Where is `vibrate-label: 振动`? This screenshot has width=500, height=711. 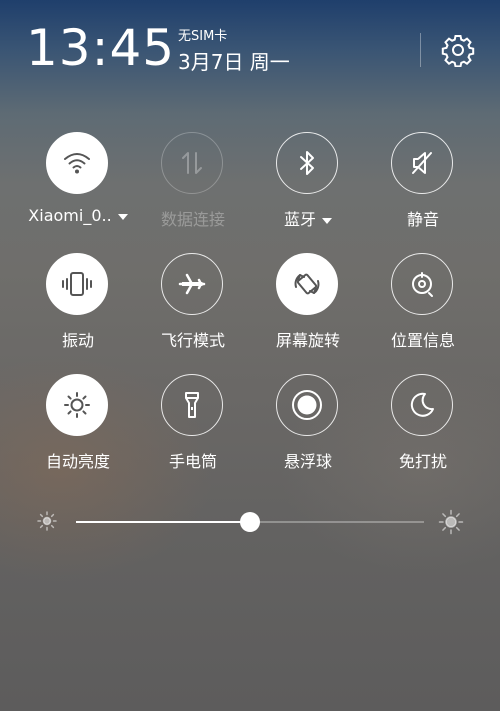 vibrate-label: 振动 is located at coordinates (77, 340).